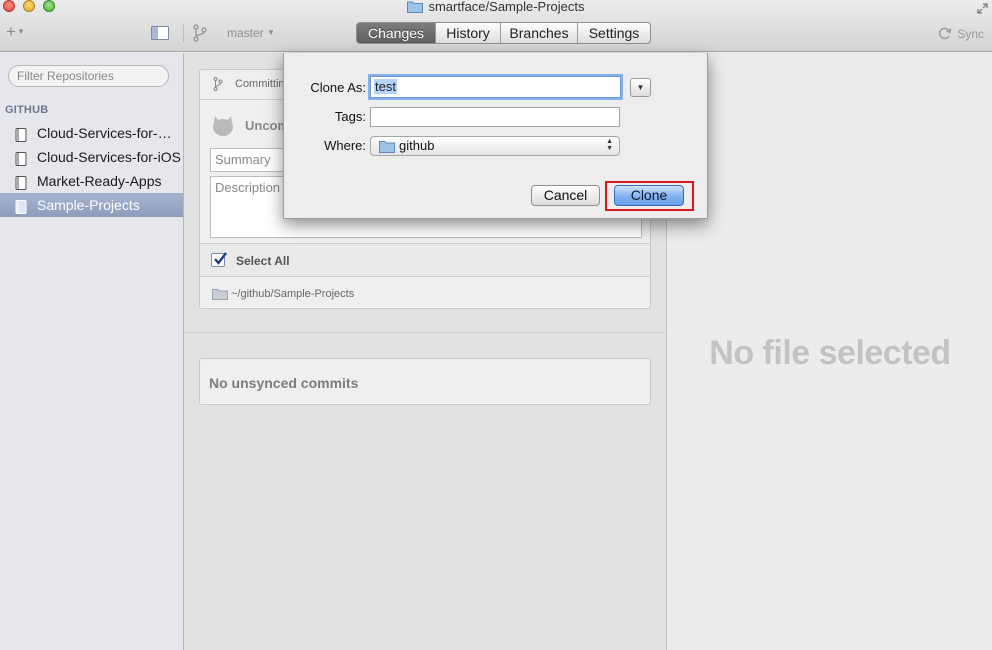  What do you see at coordinates (345, 145) in the screenshot?
I see `where-label: Where:` at bounding box center [345, 145].